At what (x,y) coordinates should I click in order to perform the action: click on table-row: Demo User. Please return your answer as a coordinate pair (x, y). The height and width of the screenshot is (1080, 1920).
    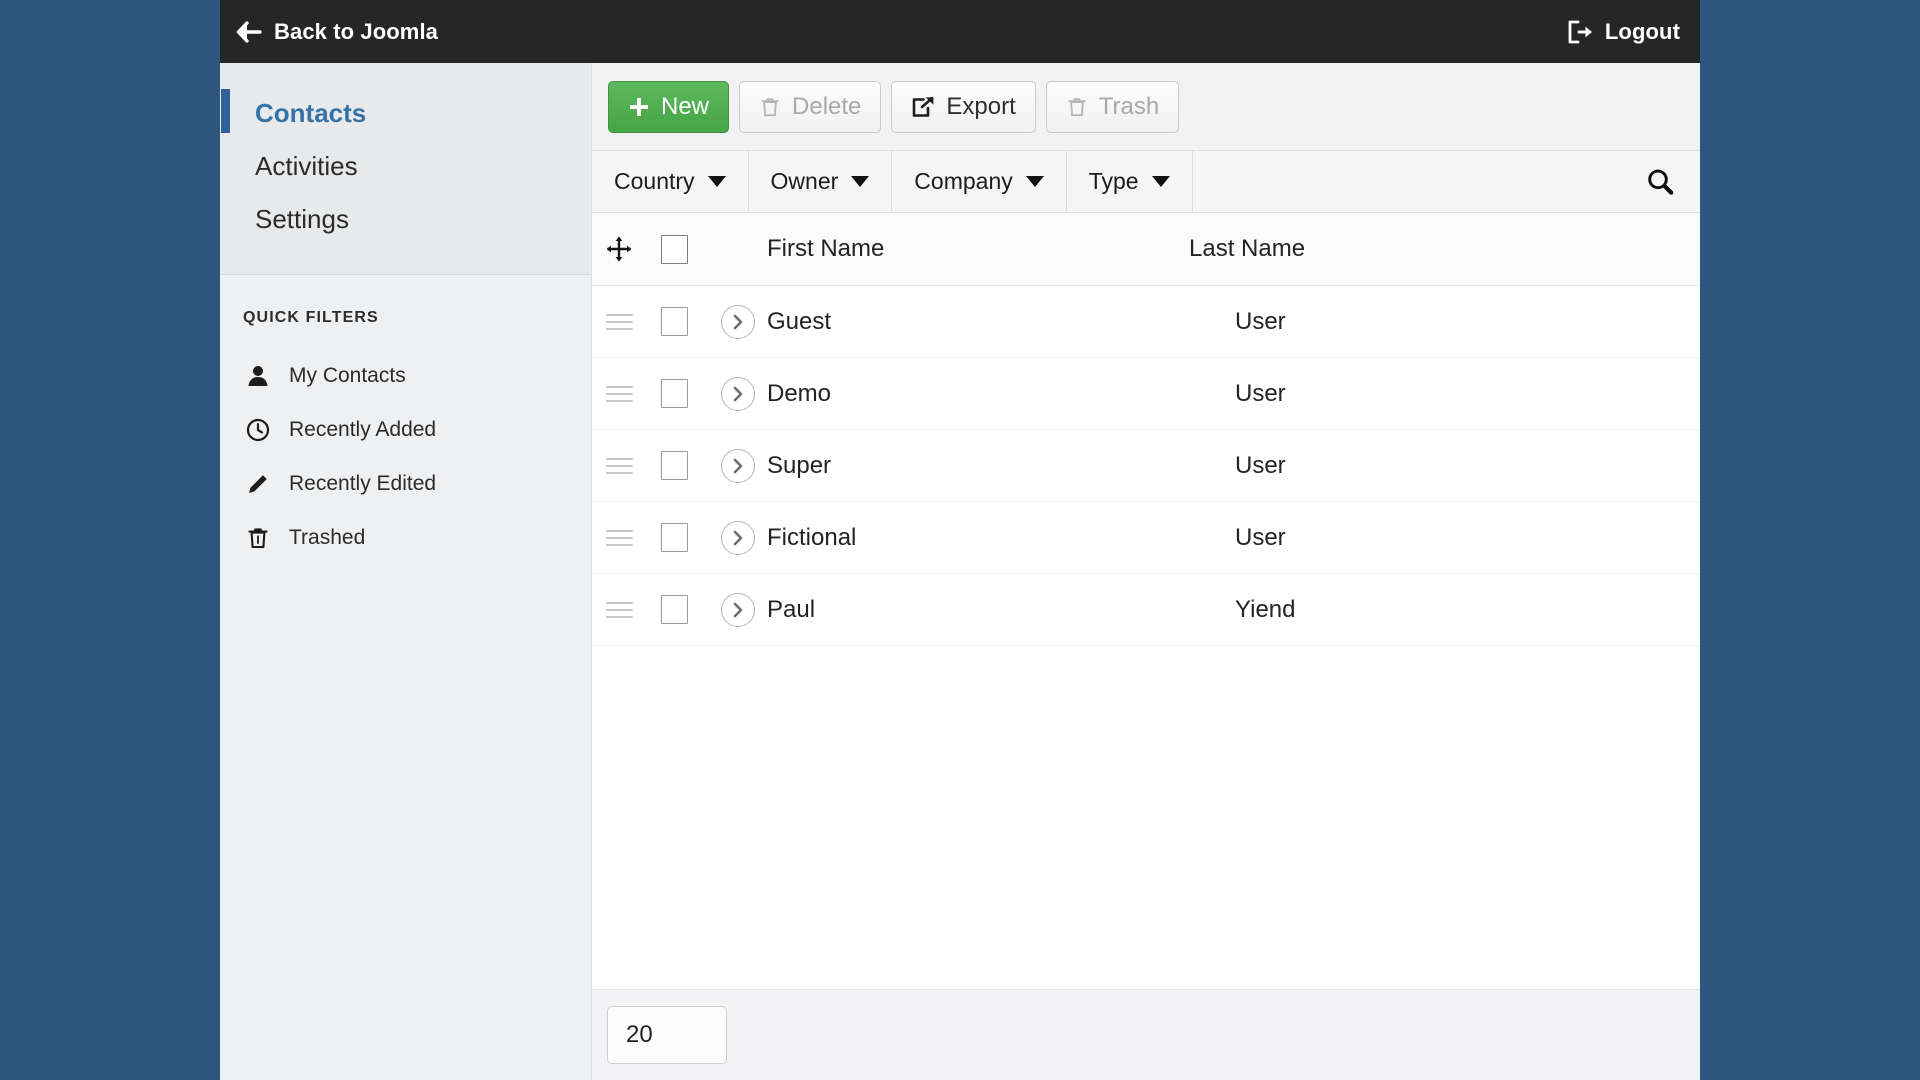
    Looking at the image, I should click on (1146, 394).